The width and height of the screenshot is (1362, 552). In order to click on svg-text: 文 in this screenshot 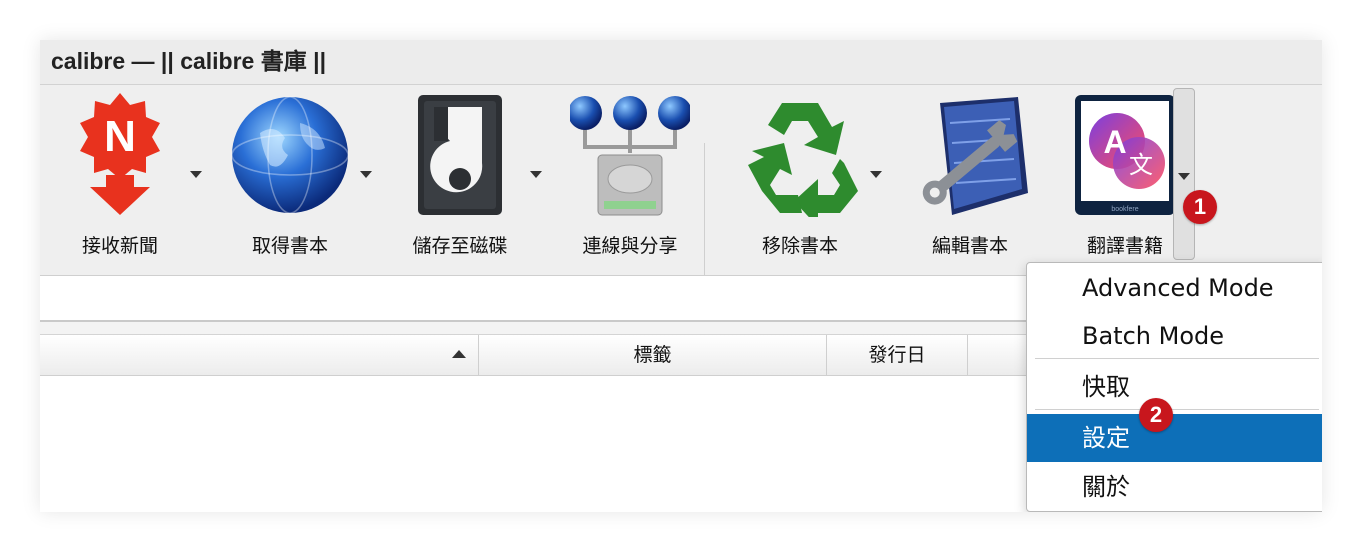, I will do `click(1141, 165)`.